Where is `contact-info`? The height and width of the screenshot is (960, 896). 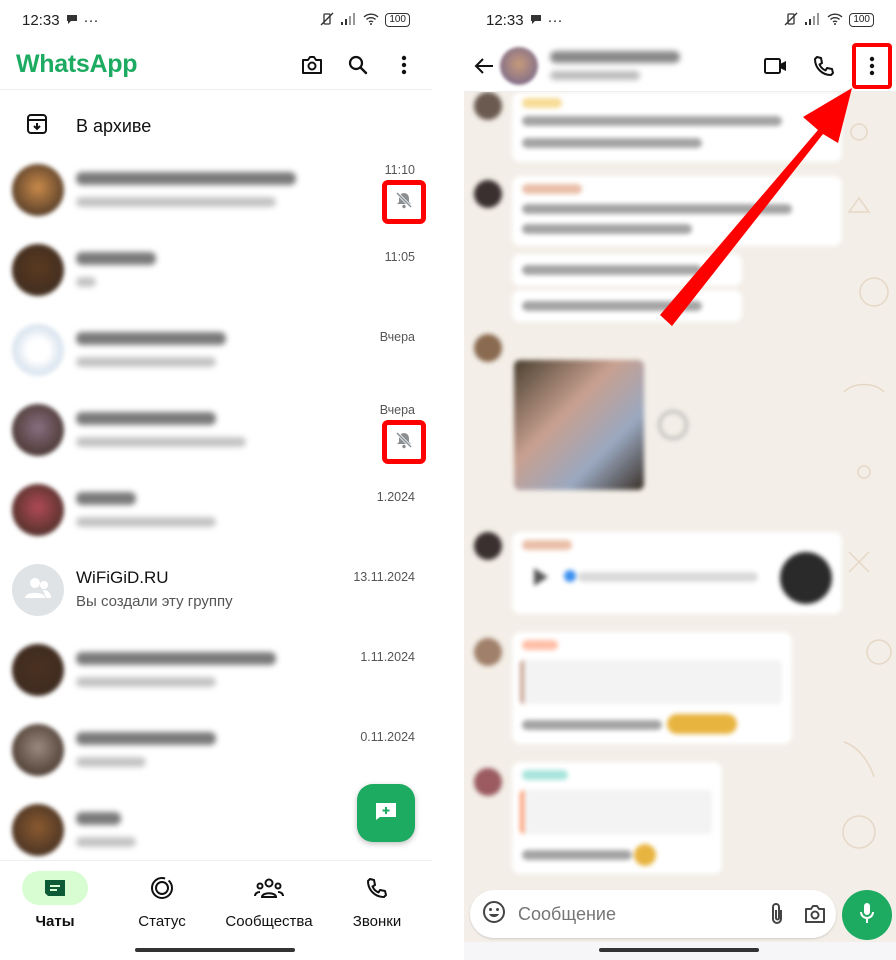
contact-info is located at coordinates (625, 66).